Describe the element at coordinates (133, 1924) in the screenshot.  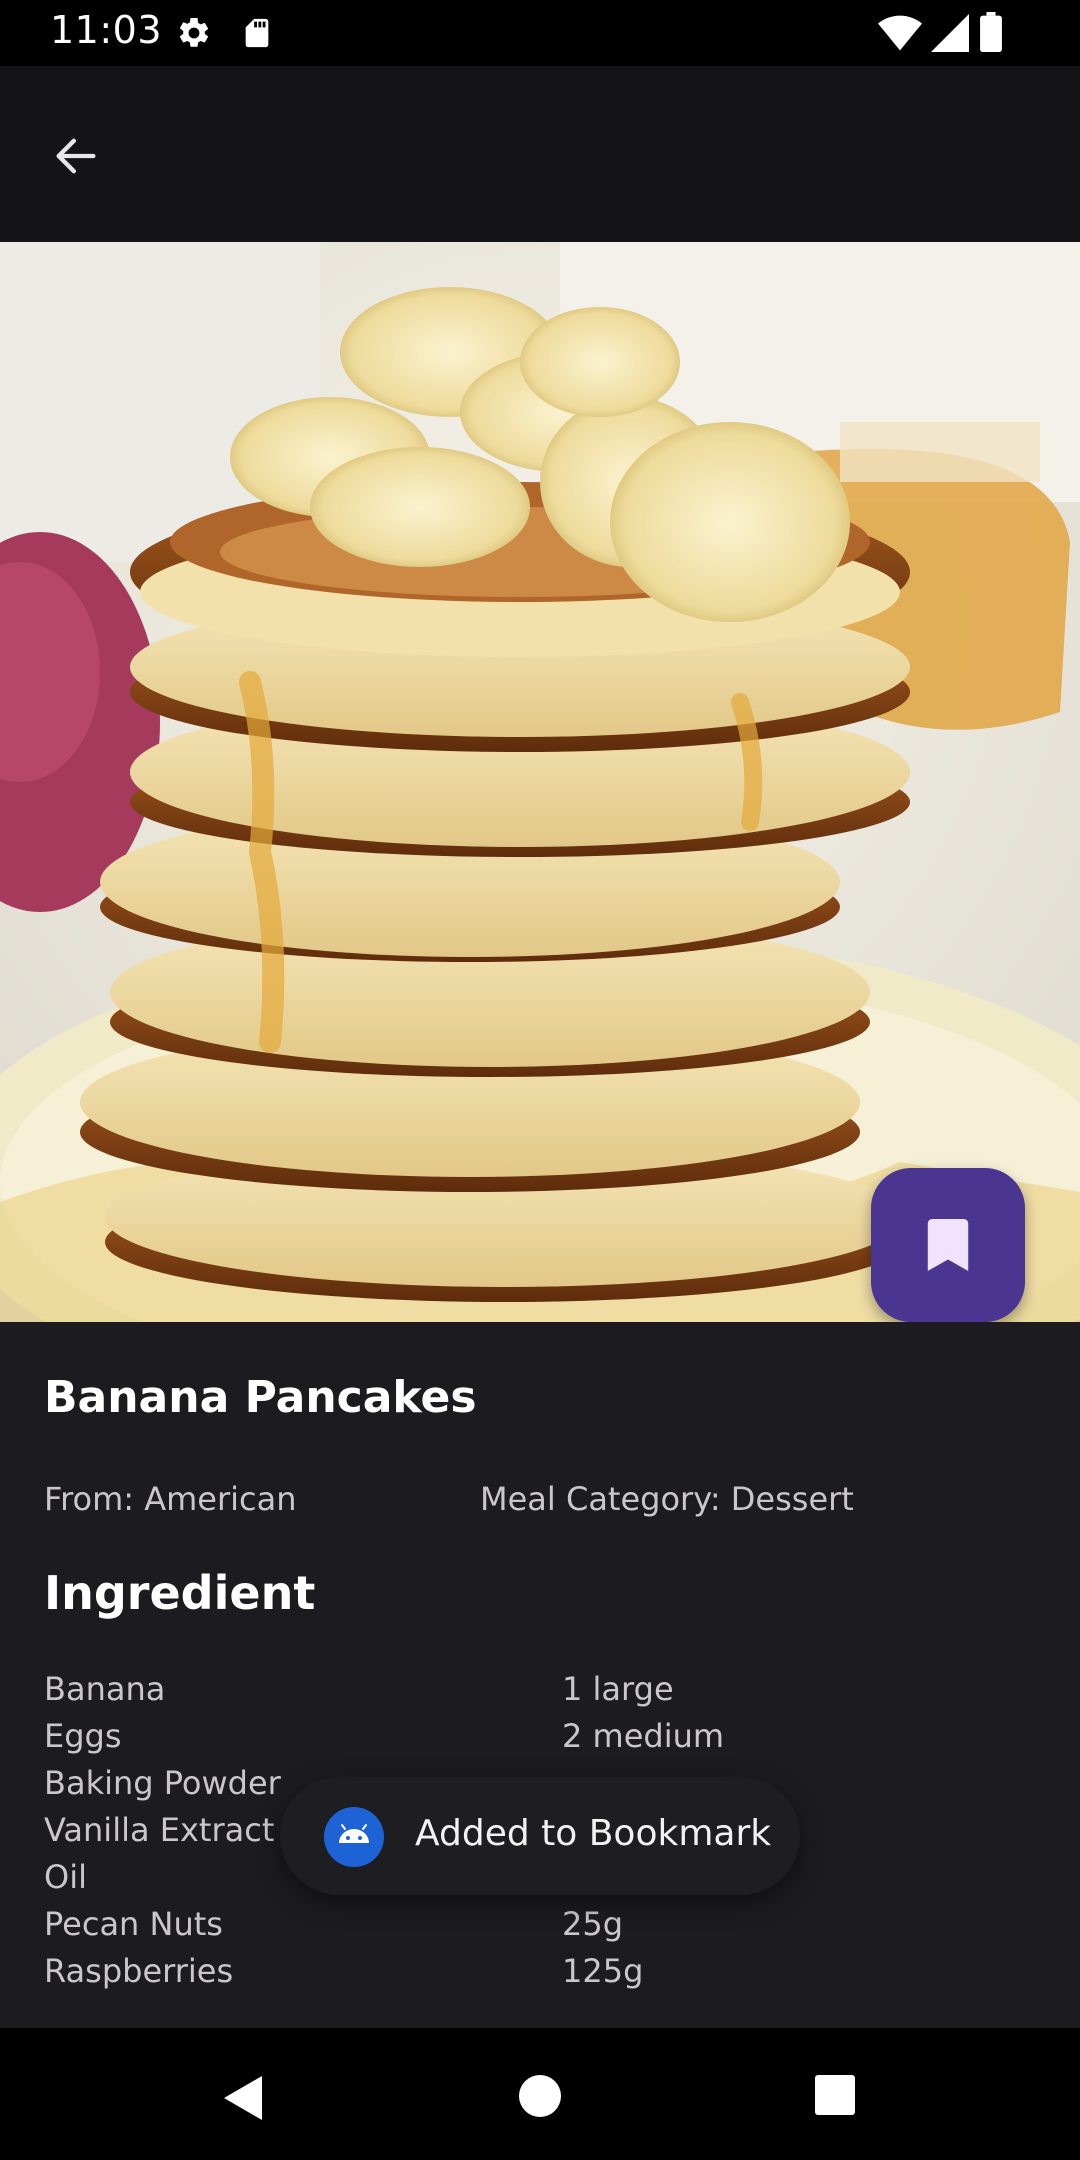
I see `ingredient-name: Pecan Nuts` at that location.